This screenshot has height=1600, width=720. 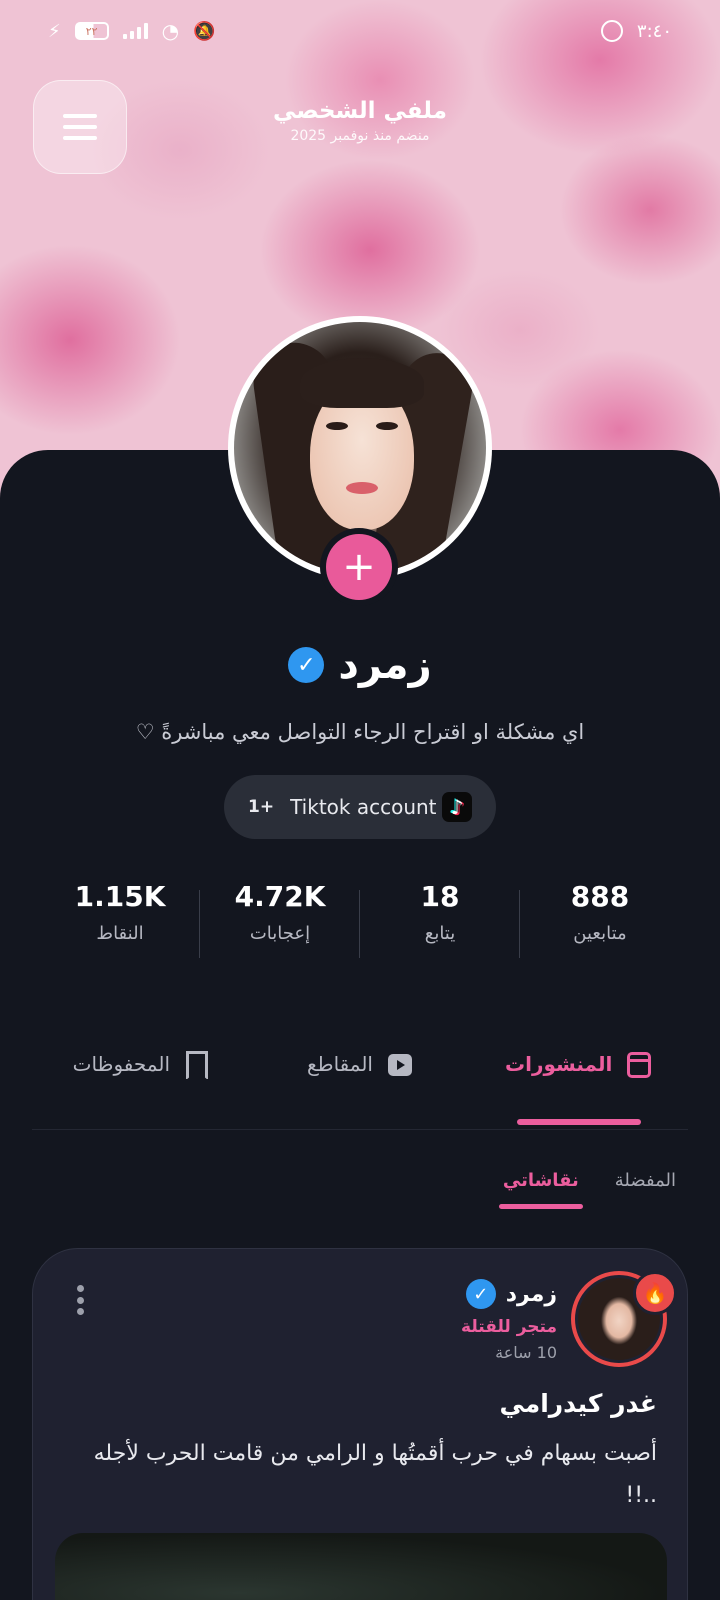 I want to click on whatsapp-icon, so click(x=611, y=31).